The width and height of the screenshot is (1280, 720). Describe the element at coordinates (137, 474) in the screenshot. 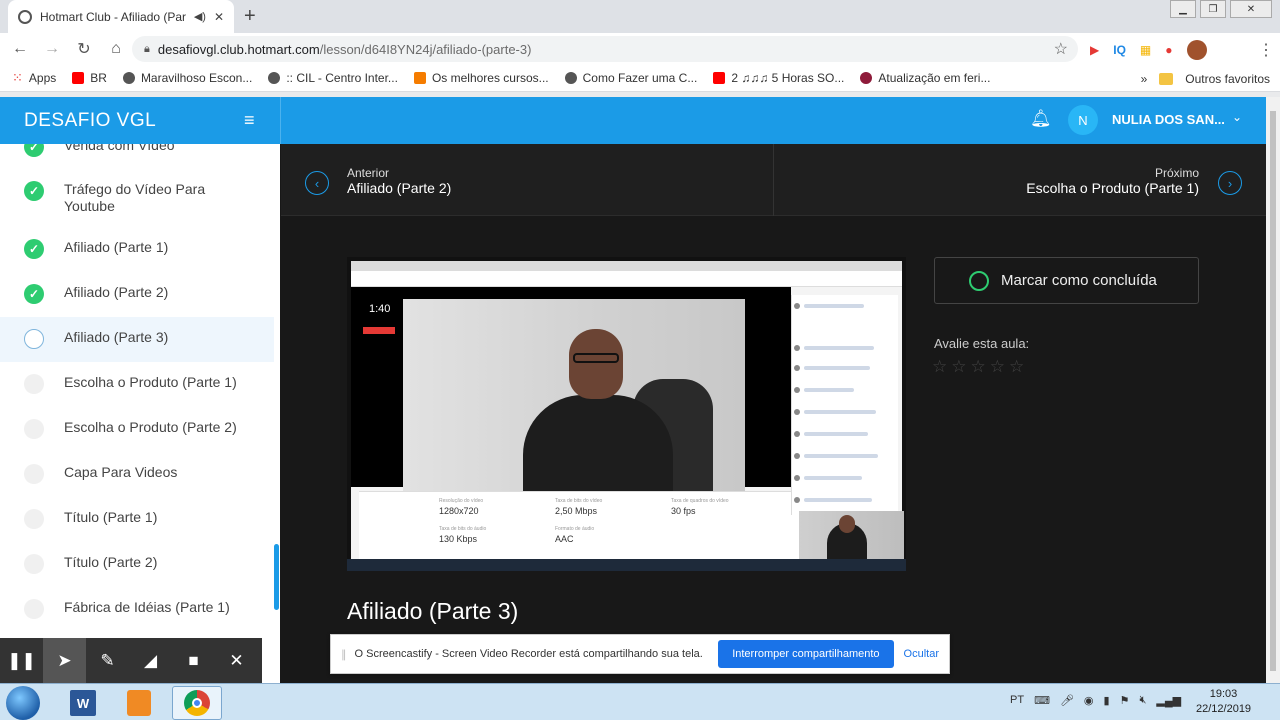

I see `lesson-item: Capa Para Videos` at that location.